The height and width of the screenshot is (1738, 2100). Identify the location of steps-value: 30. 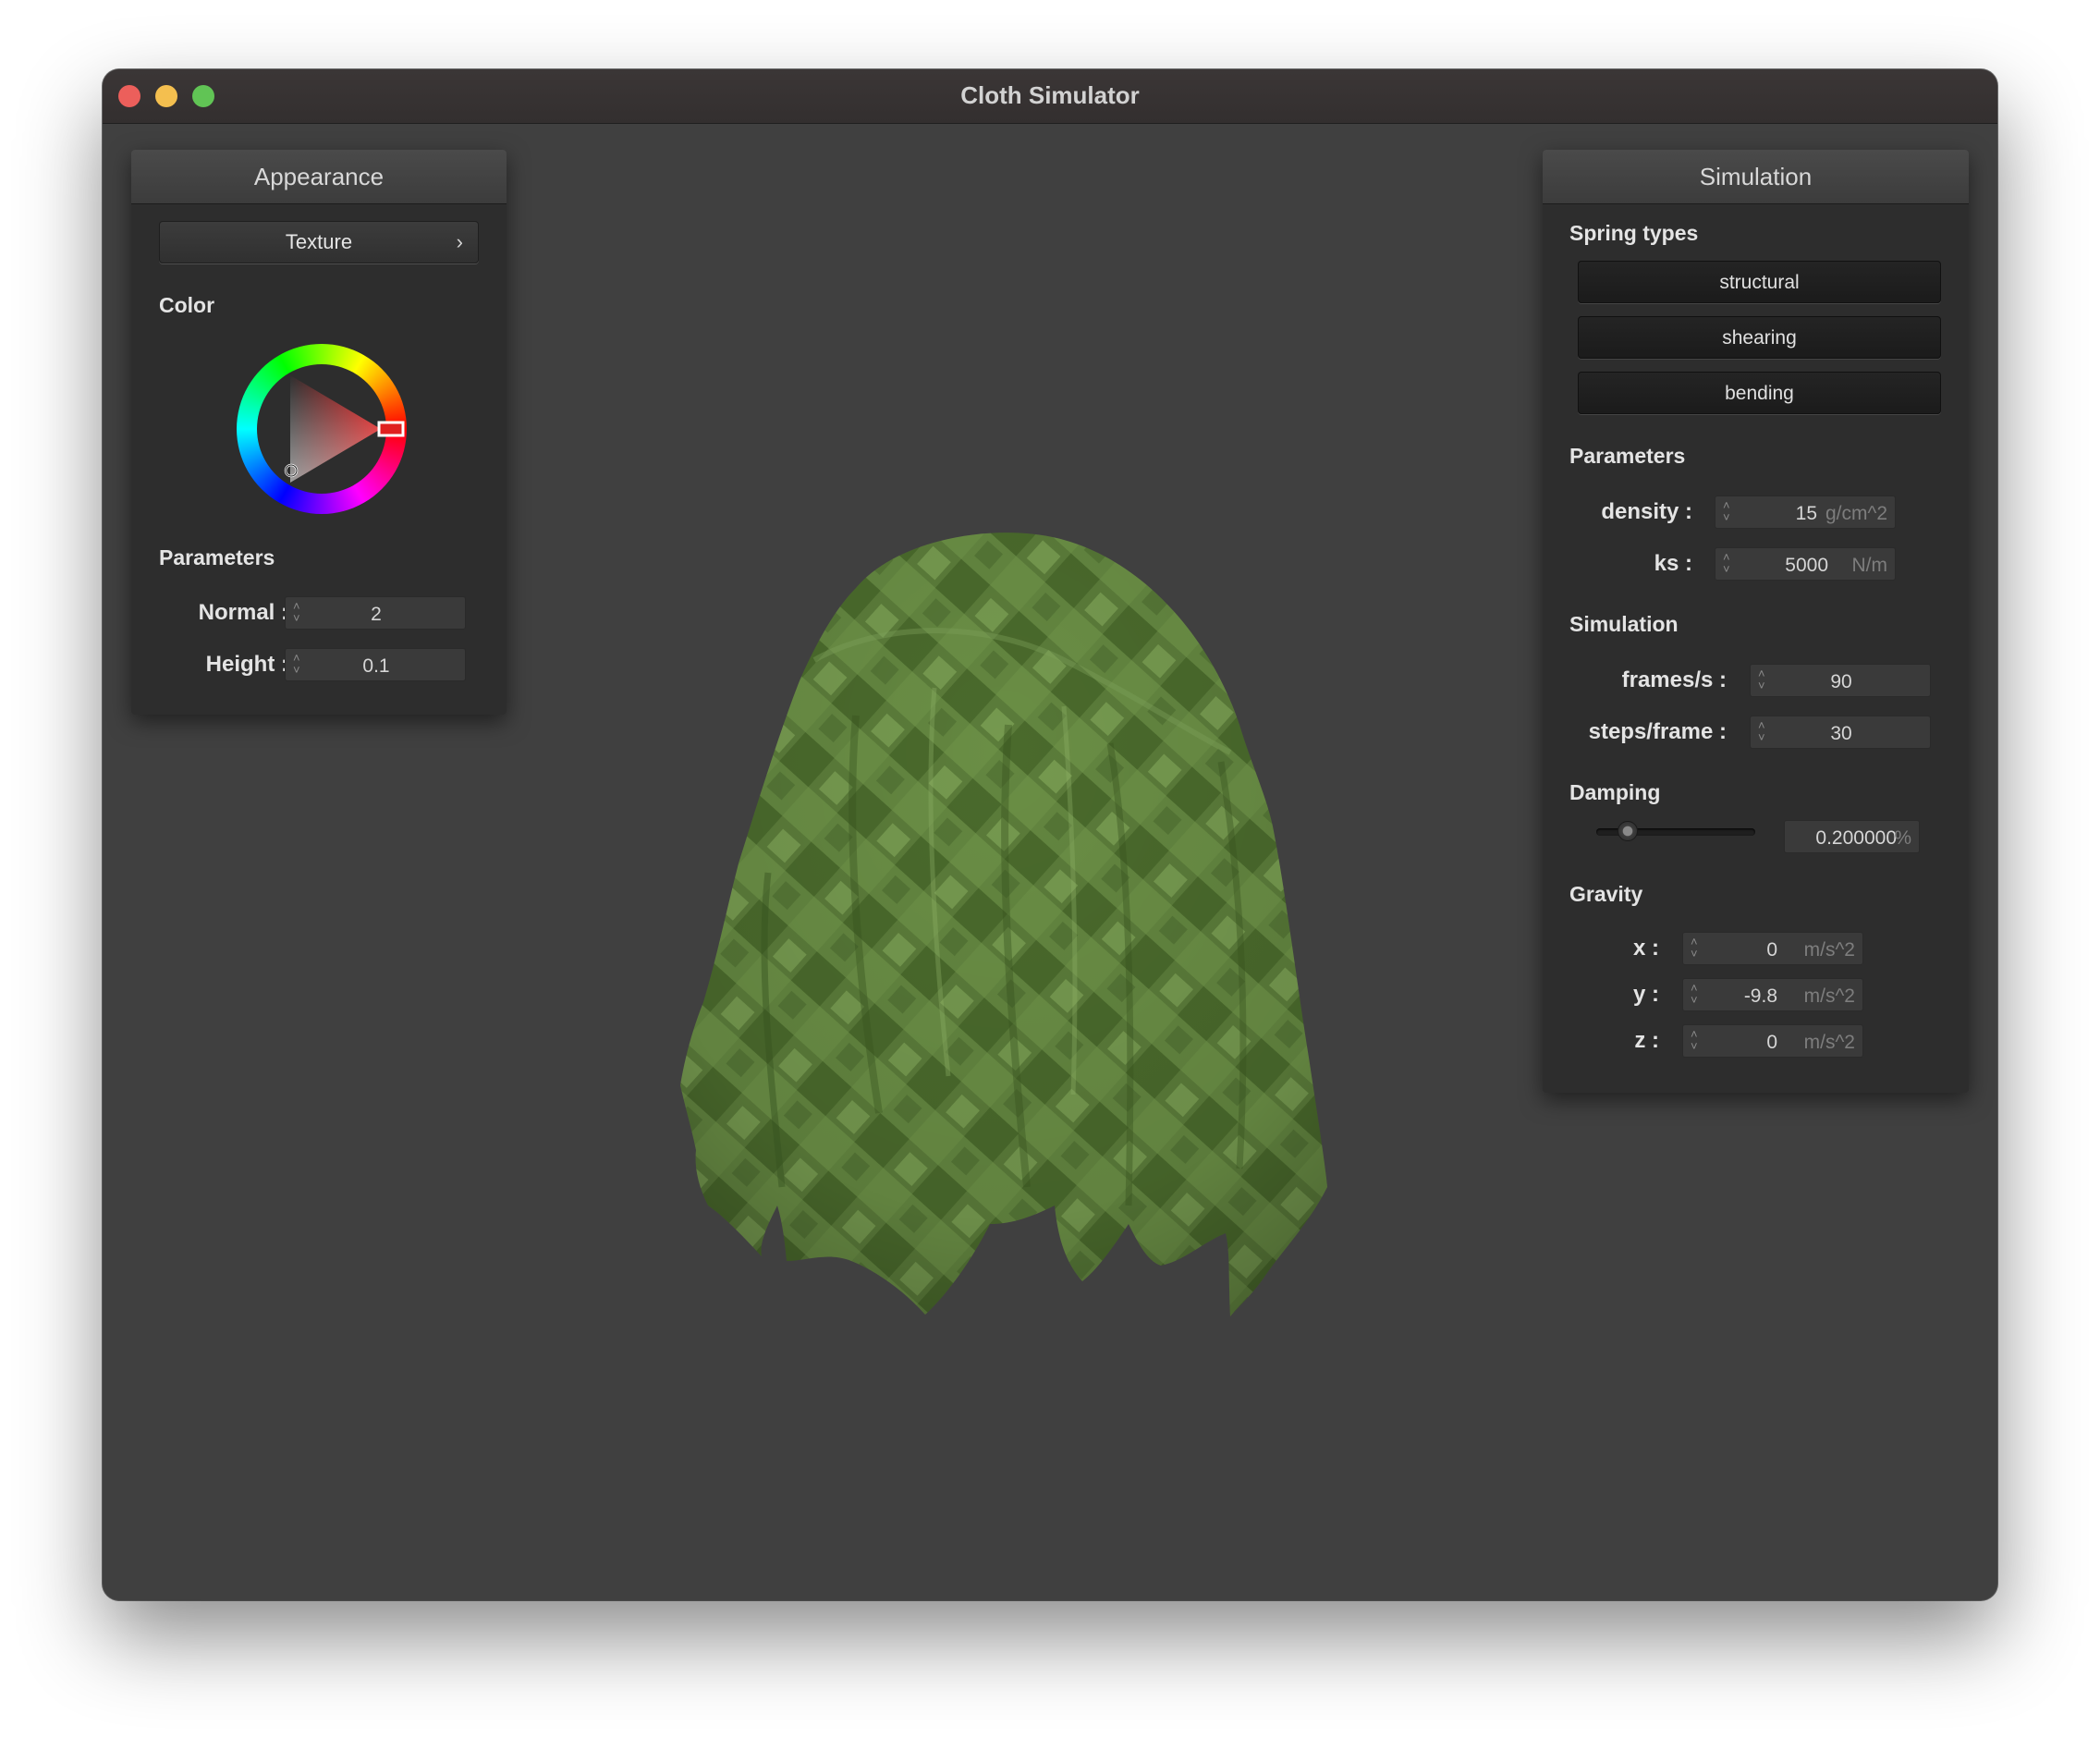
(1841, 733).